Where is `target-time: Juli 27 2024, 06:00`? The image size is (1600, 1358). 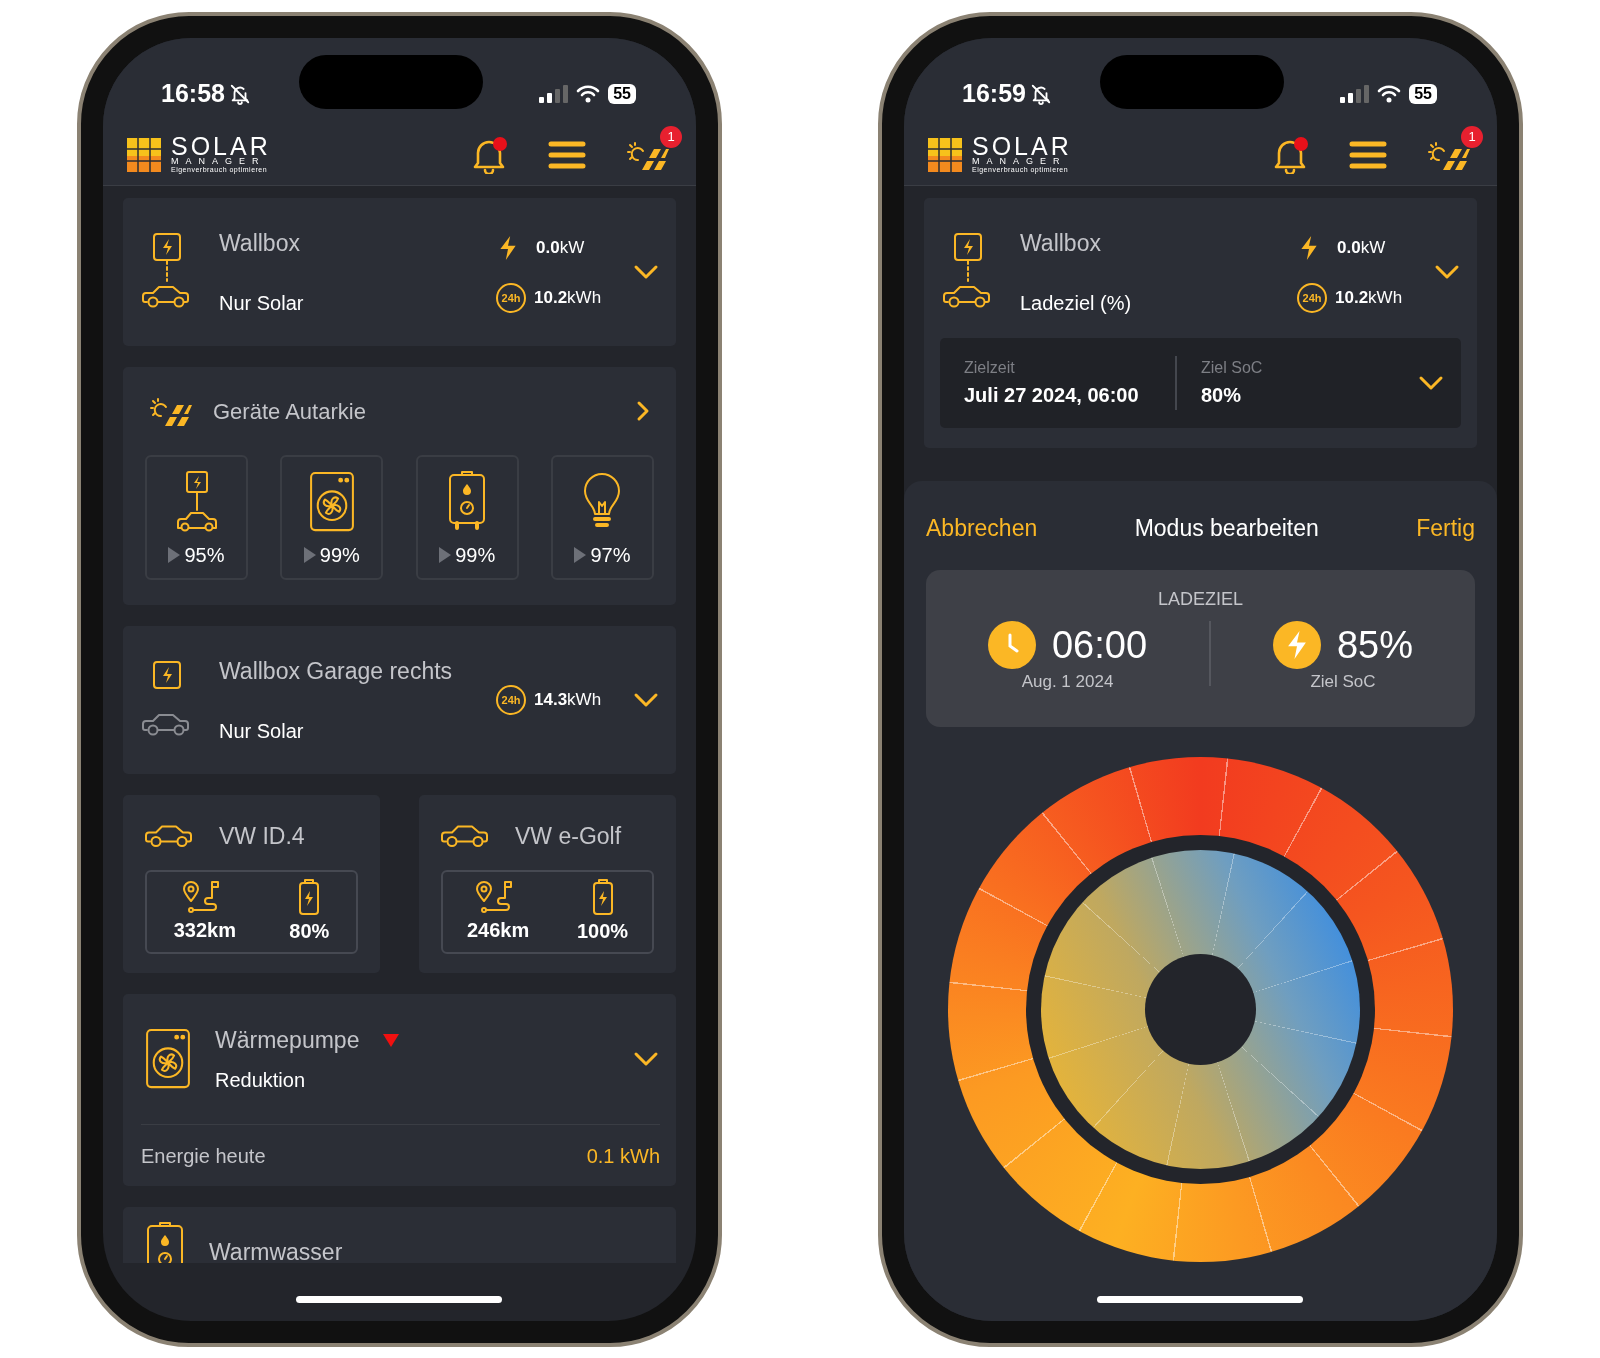 target-time: Juli 27 2024, 06:00 is located at coordinates (1052, 395).